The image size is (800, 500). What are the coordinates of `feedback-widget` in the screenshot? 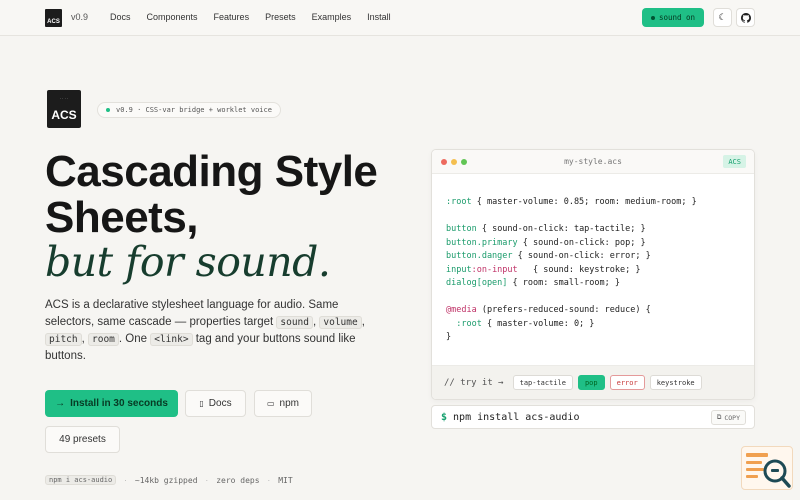 It's located at (767, 468).